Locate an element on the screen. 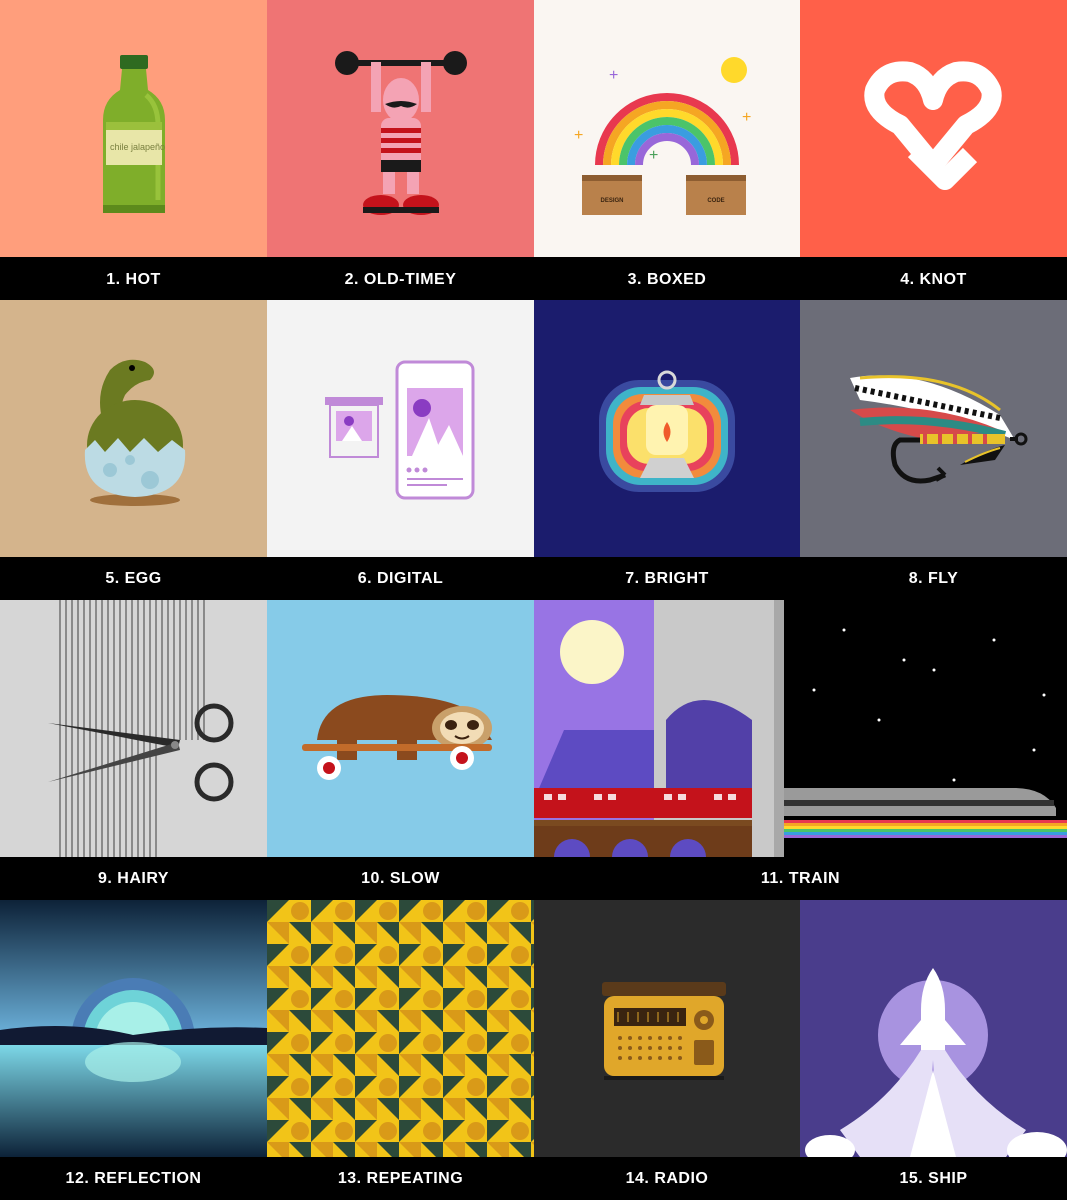 The height and width of the screenshot is (1200, 1067). tile-radio is located at coordinates (667, 1028).